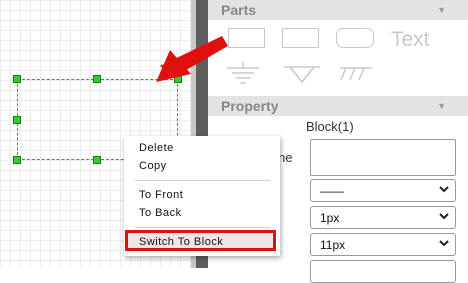 Image resolution: width=468 pixels, height=283 pixels. Describe the element at coordinates (192, 59) in the screenshot. I see `red-arrow-icon` at that location.